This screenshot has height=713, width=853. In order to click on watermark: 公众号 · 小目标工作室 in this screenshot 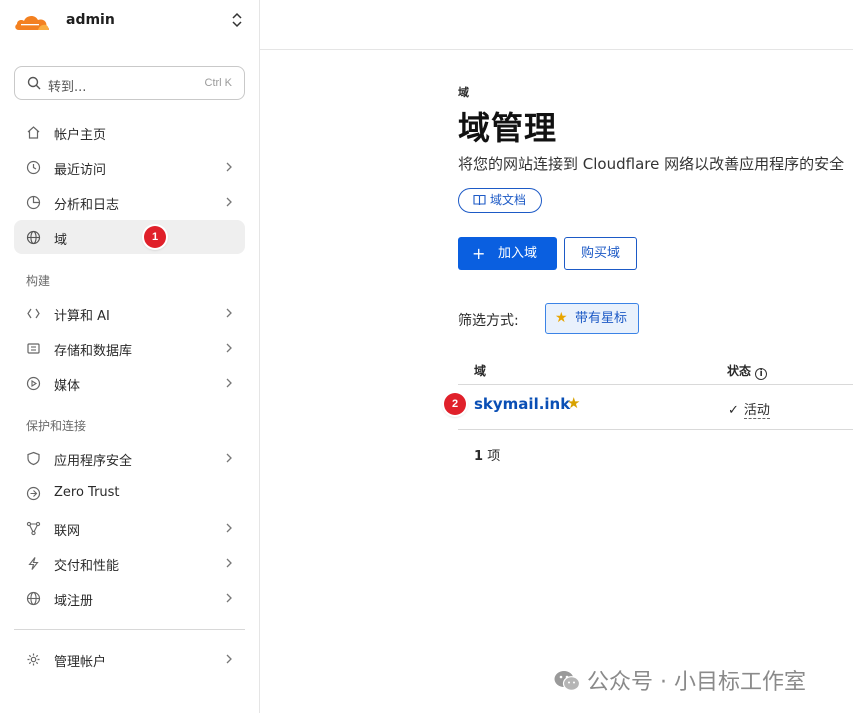, I will do `click(679, 680)`.